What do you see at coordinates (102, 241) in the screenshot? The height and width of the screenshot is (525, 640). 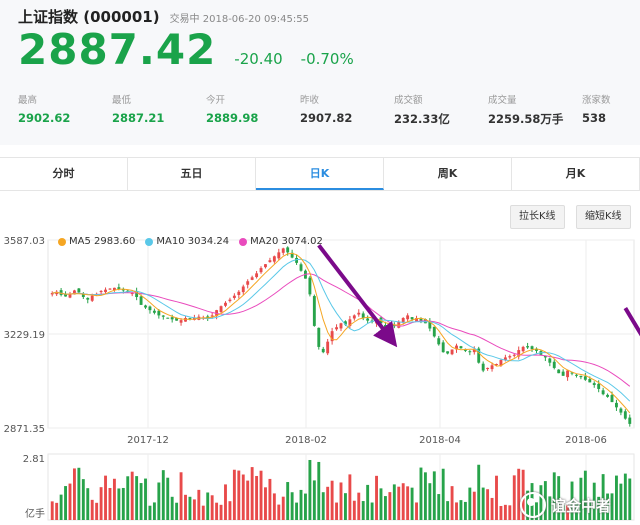 I see `legend-label: MA5 2983.60` at bounding box center [102, 241].